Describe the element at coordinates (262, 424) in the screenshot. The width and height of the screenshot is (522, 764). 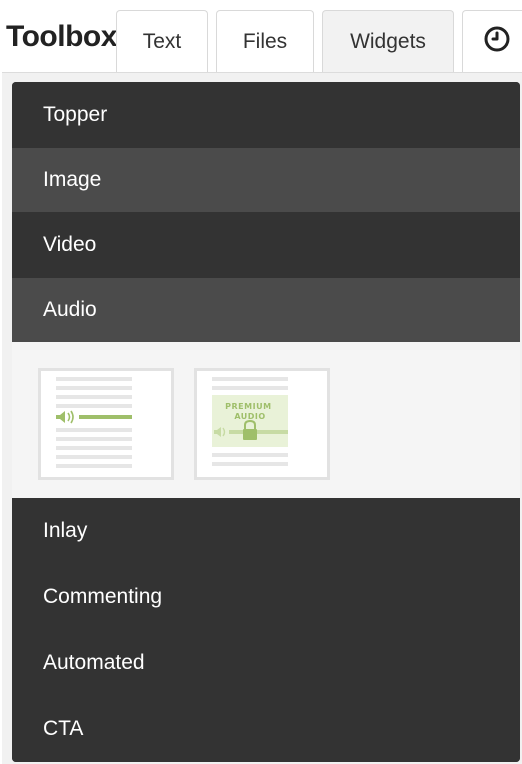
I see `premium-audio-widget-thumbnail: PREMIUM AUDIO` at that location.